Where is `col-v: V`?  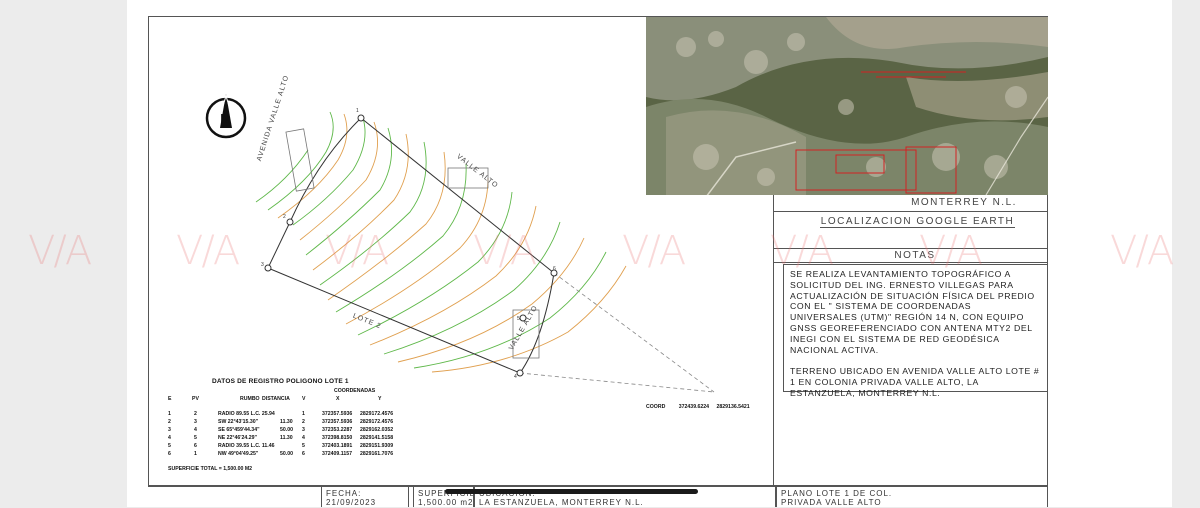
col-v: V is located at coordinates (304, 399).